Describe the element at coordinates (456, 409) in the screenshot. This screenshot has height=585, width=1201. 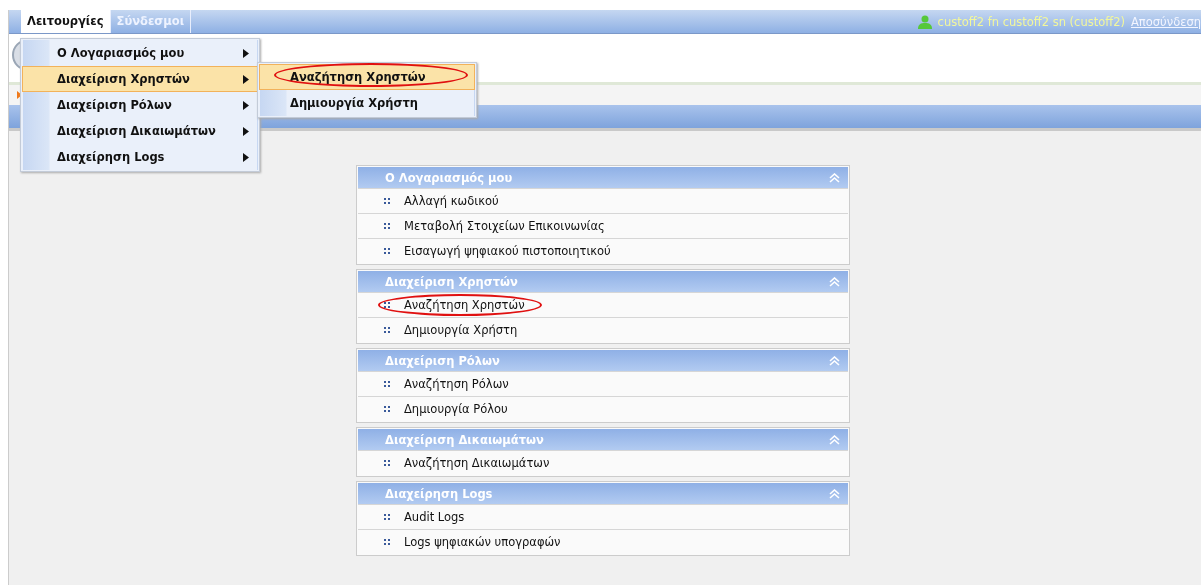
I see `panel-link: Δημιουργία Ρόλου` at that location.